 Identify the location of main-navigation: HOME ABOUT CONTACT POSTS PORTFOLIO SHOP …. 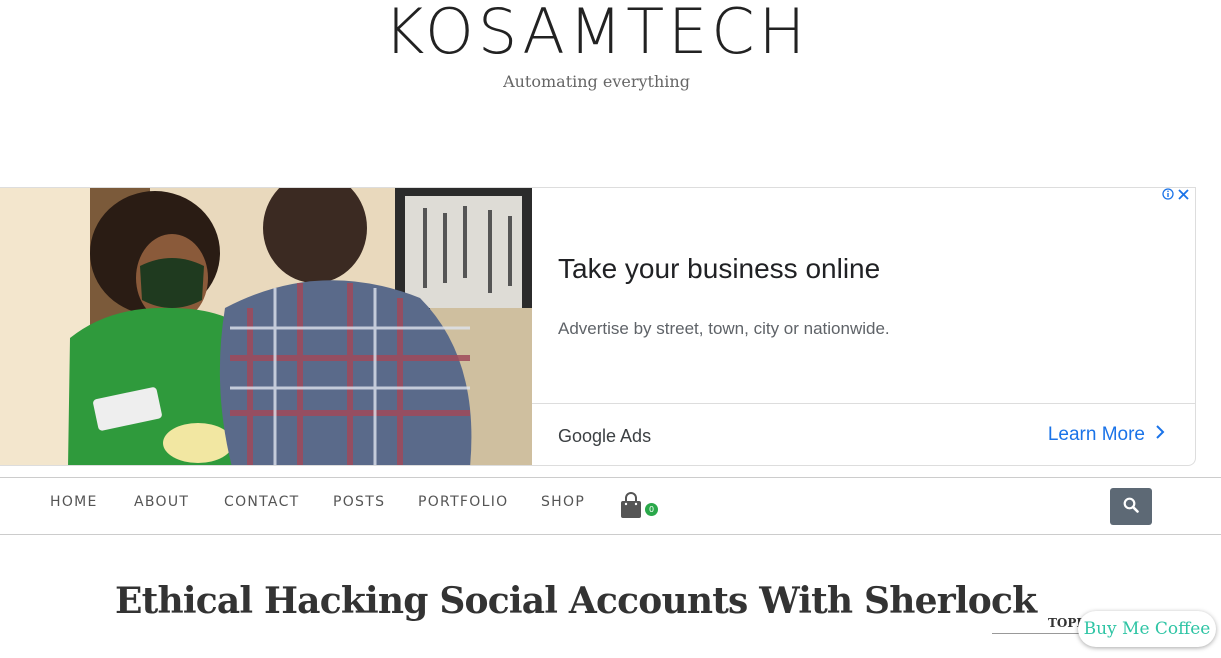
(610, 506).